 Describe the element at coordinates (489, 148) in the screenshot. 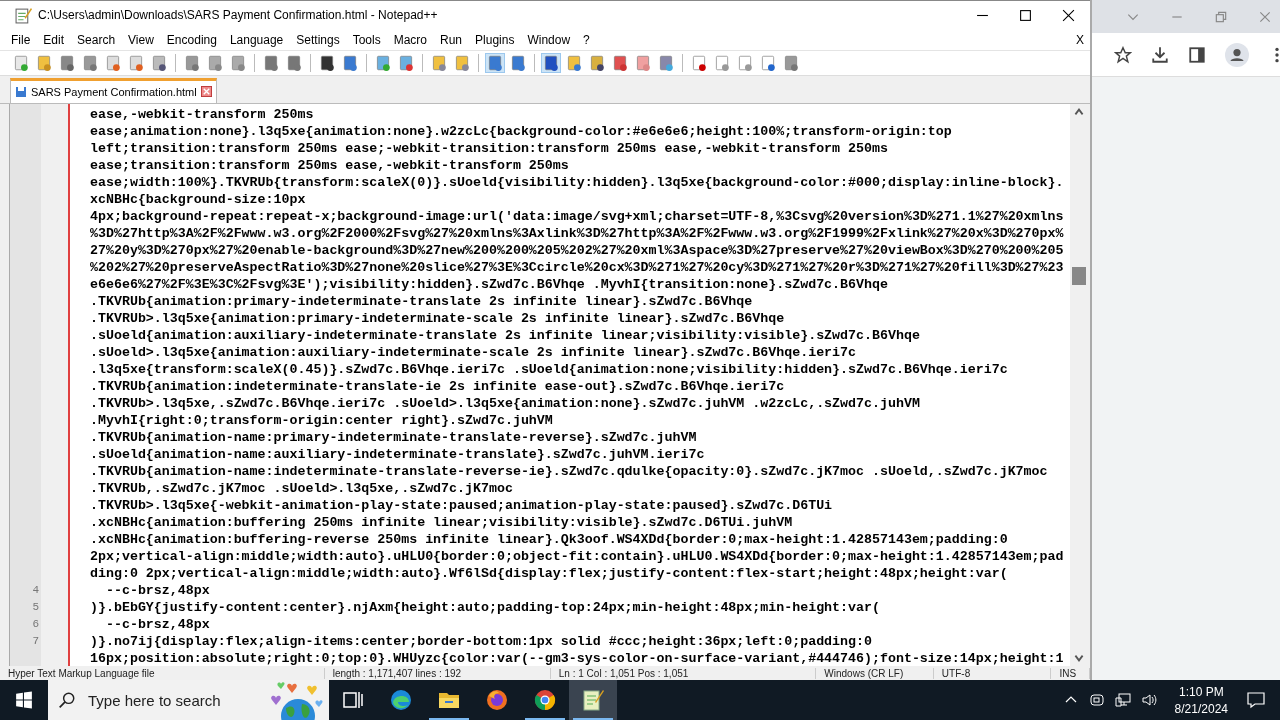

I see `code-line: left;transition:transform 250ms ease;-webkit-transition:transform 250ms ease,-webkit-transform 250ms` at that location.